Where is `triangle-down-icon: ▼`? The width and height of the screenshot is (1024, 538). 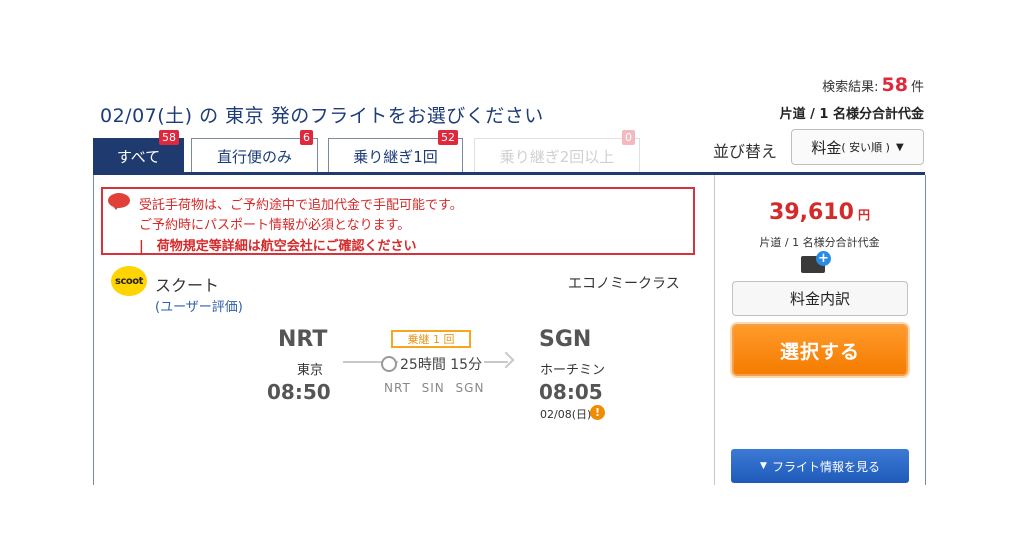 triangle-down-icon: ▼ is located at coordinates (763, 466).